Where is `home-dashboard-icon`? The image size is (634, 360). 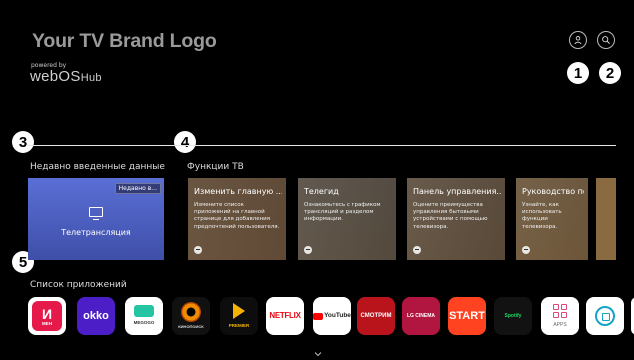 home-dashboard-icon is located at coordinates (605, 316).